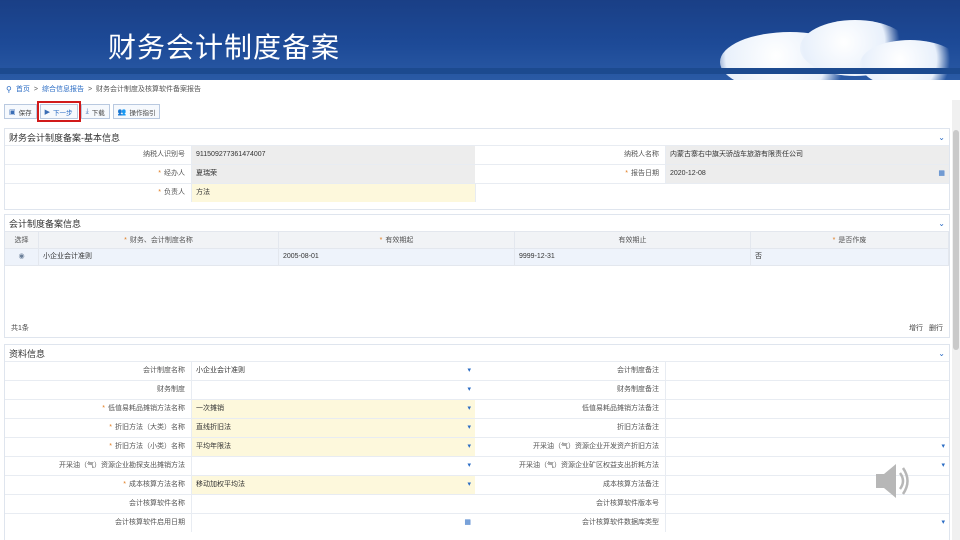  What do you see at coordinates (712, 193) in the screenshot?
I see `empty-cell` at bounding box center [712, 193].